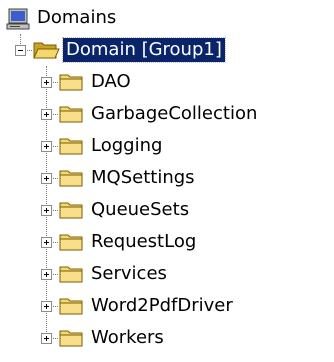 This screenshot has height=362, width=334. Describe the element at coordinates (143, 242) in the screenshot. I see `tree-node-label: RequestLog` at that location.